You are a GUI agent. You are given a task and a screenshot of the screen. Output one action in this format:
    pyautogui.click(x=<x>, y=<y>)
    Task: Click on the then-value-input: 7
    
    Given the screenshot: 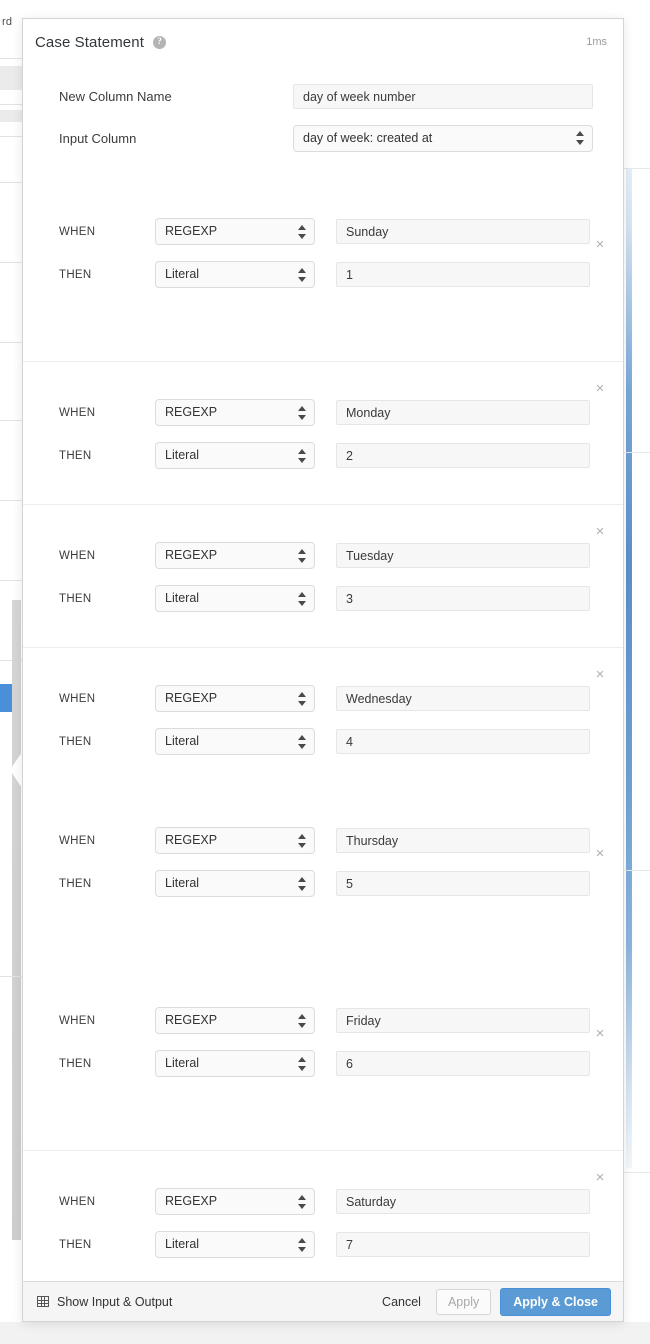 What is the action you would take?
    pyautogui.click(x=463, y=1244)
    